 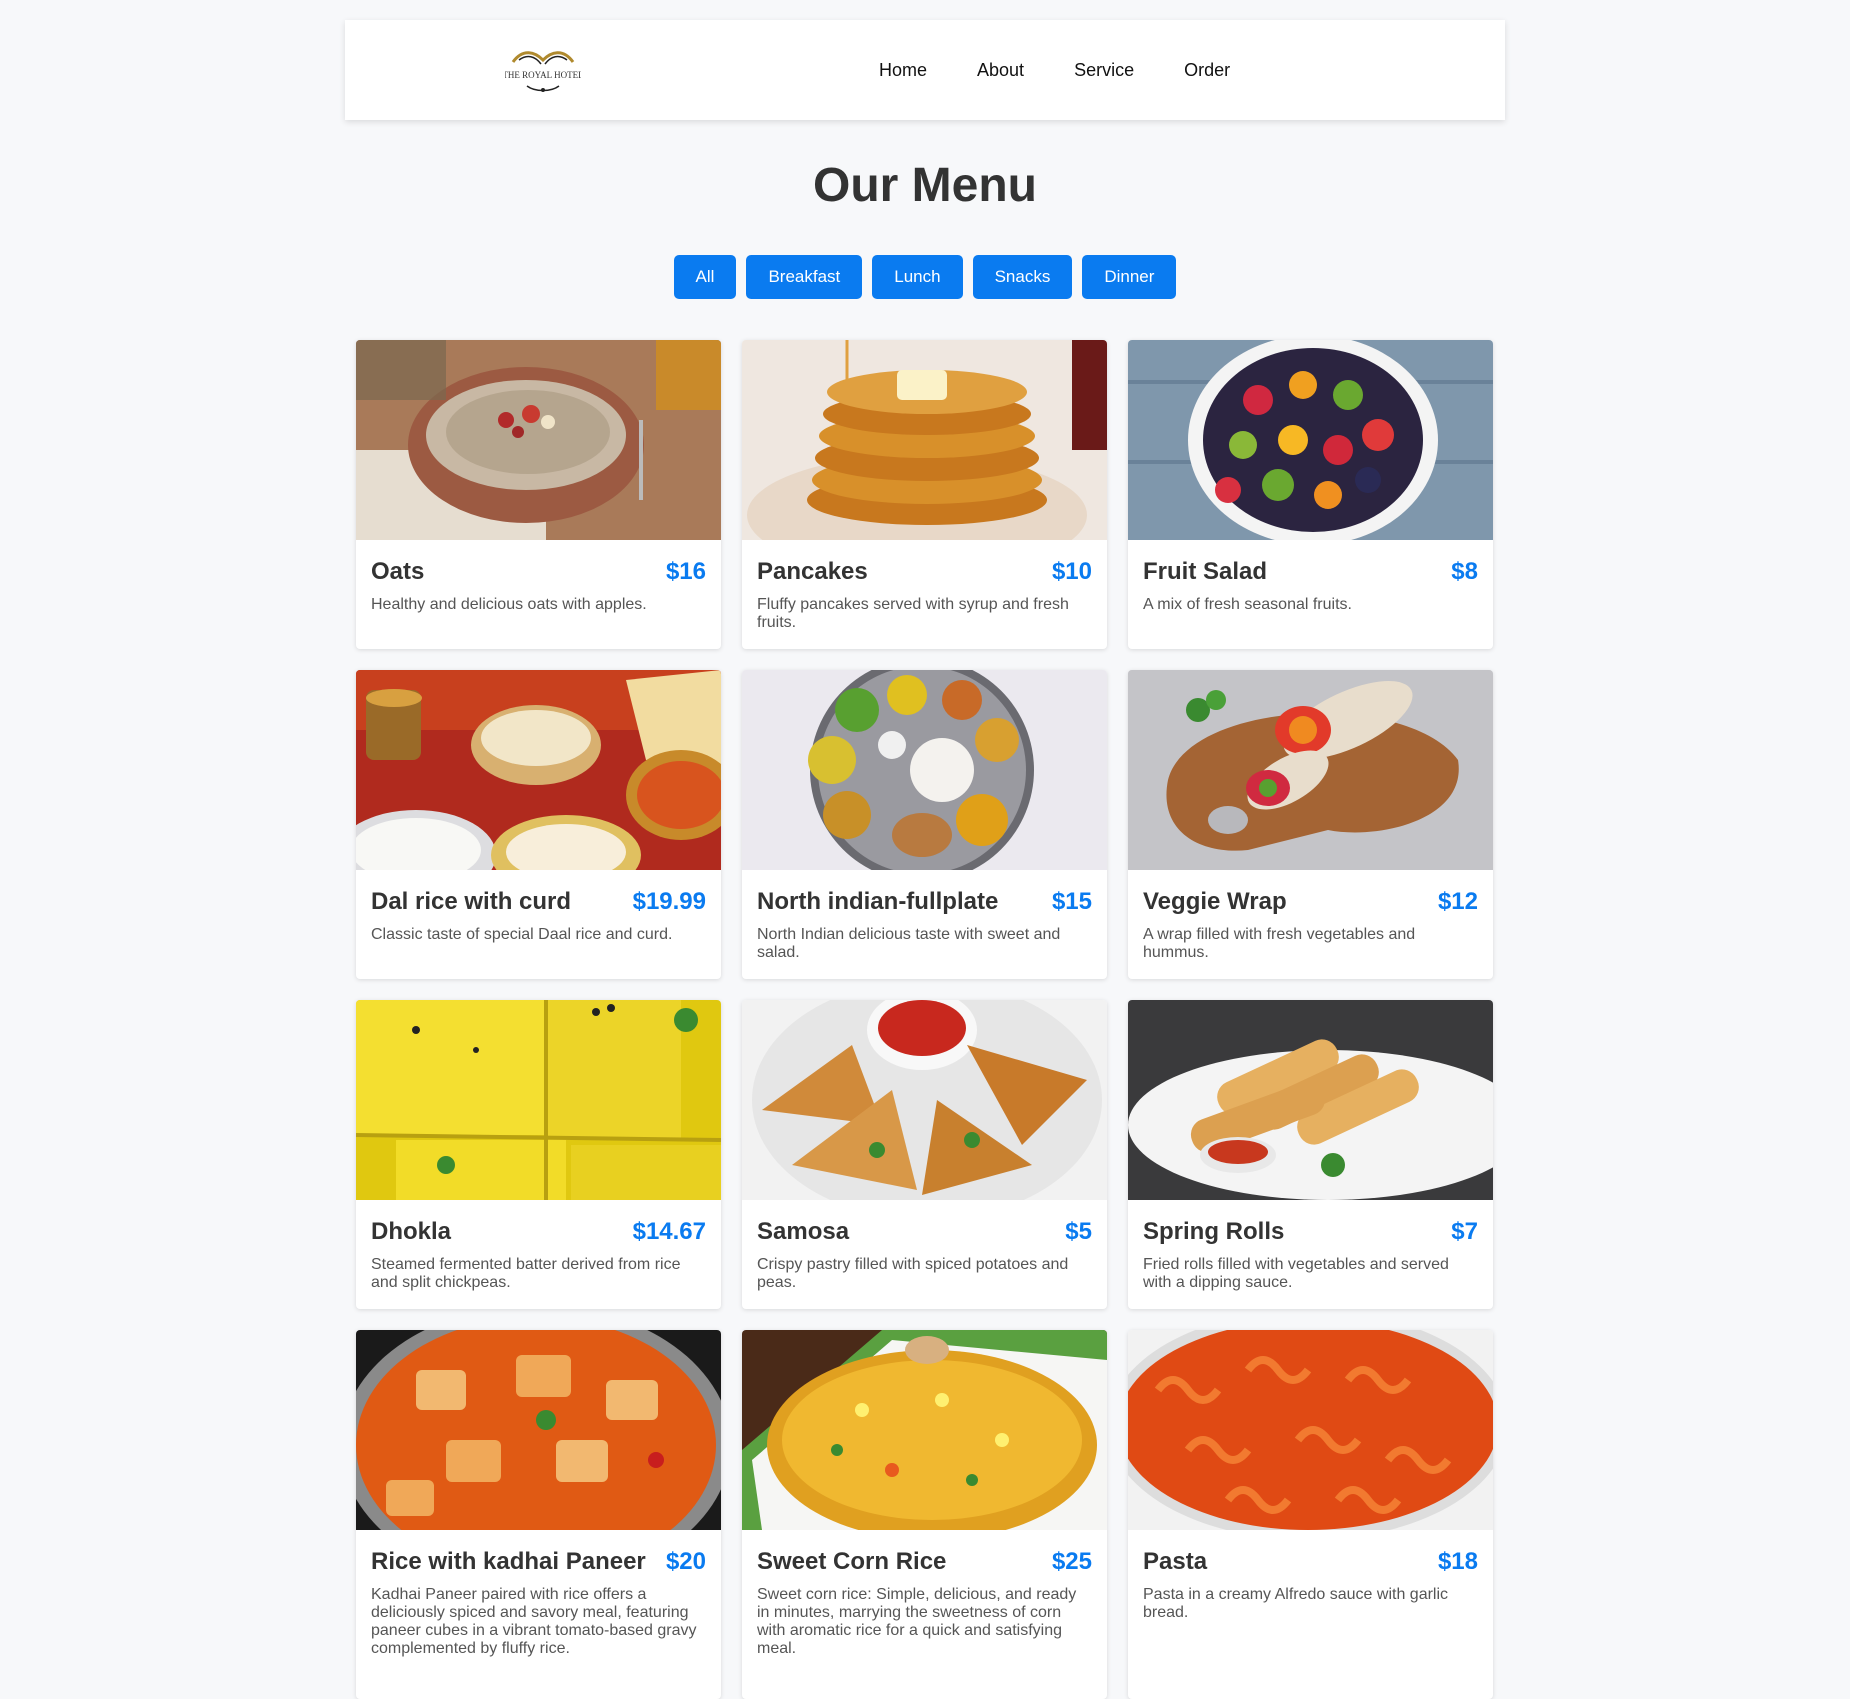 I want to click on item-name: Oats, so click(x=398, y=571).